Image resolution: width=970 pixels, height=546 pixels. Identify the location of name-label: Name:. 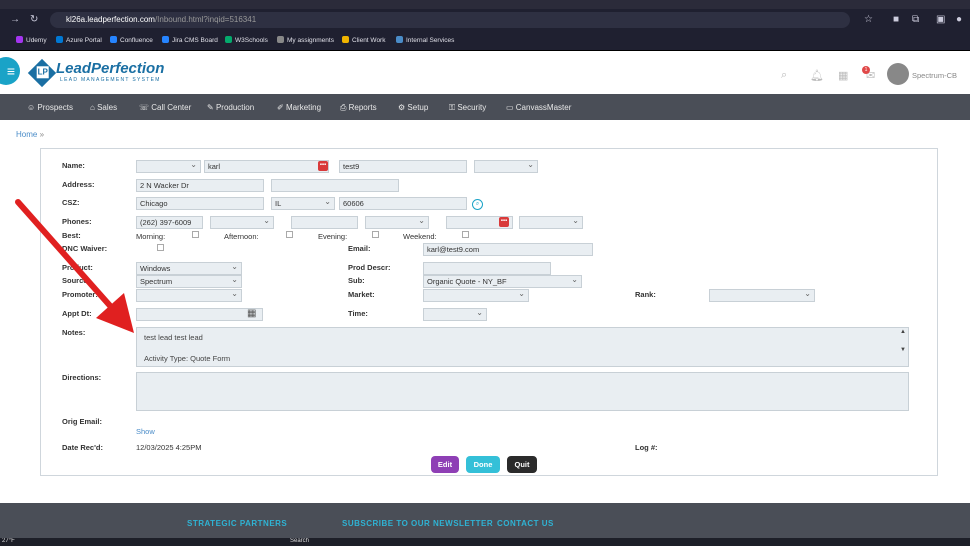
(73, 165).